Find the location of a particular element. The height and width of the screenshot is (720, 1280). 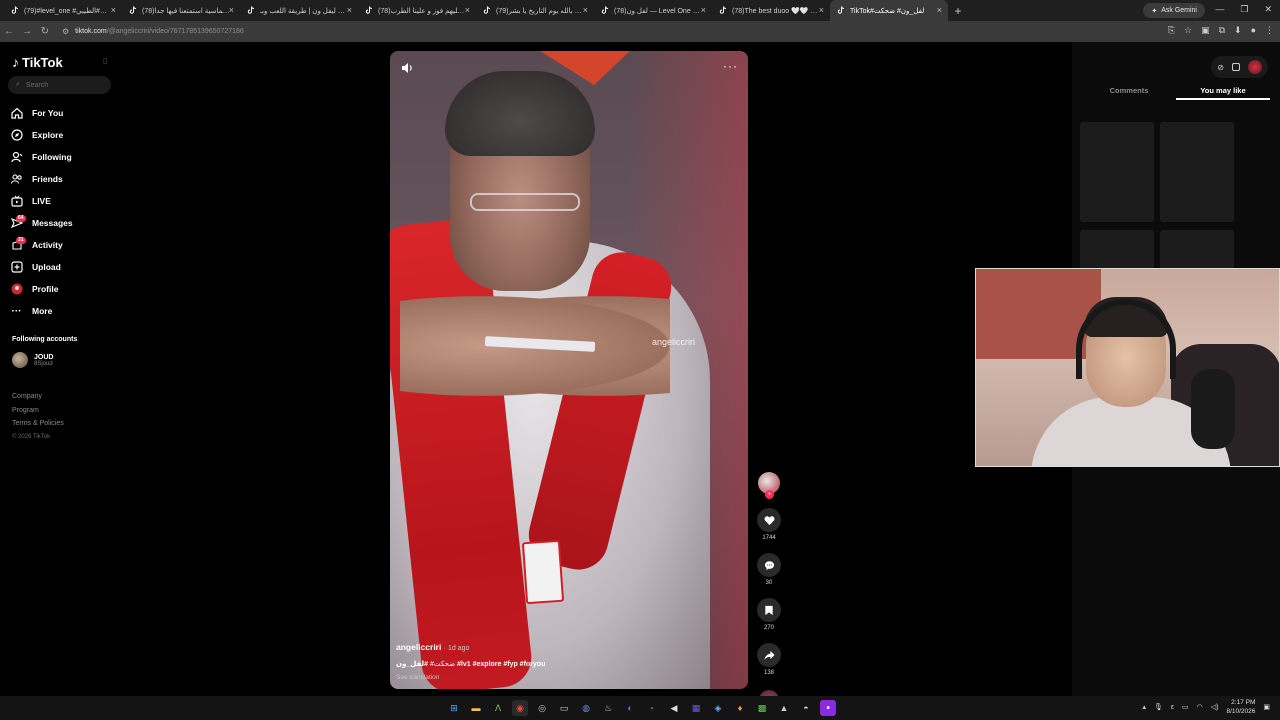

forward-icon: → is located at coordinates (27, 31).